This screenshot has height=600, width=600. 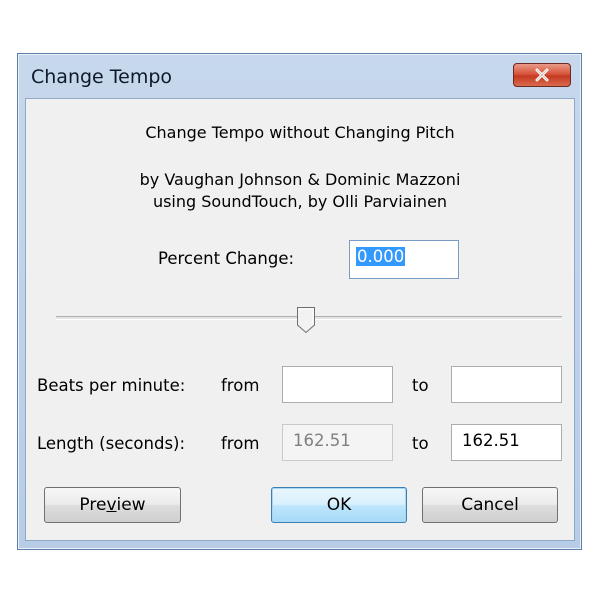 I want to click on length-to-label: to, so click(x=420, y=443).